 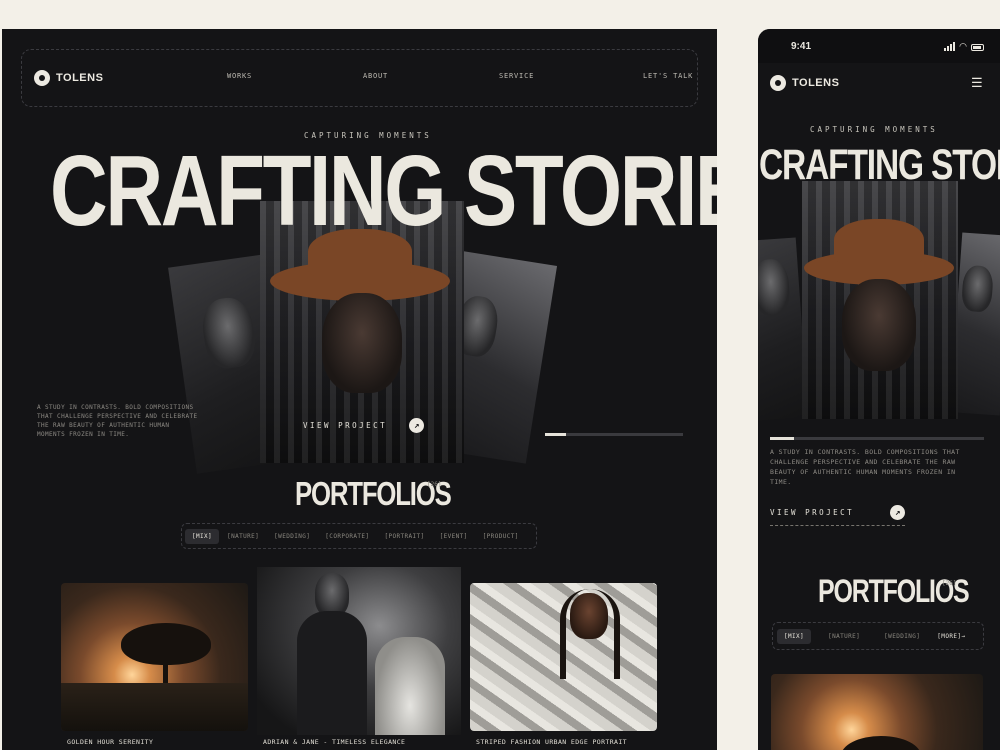 What do you see at coordinates (551, 742) in the screenshot?
I see `portfolio-caption: STRIPED FASHION URBAN EDGE PORTRAIT` at bounding box center [551, 742].